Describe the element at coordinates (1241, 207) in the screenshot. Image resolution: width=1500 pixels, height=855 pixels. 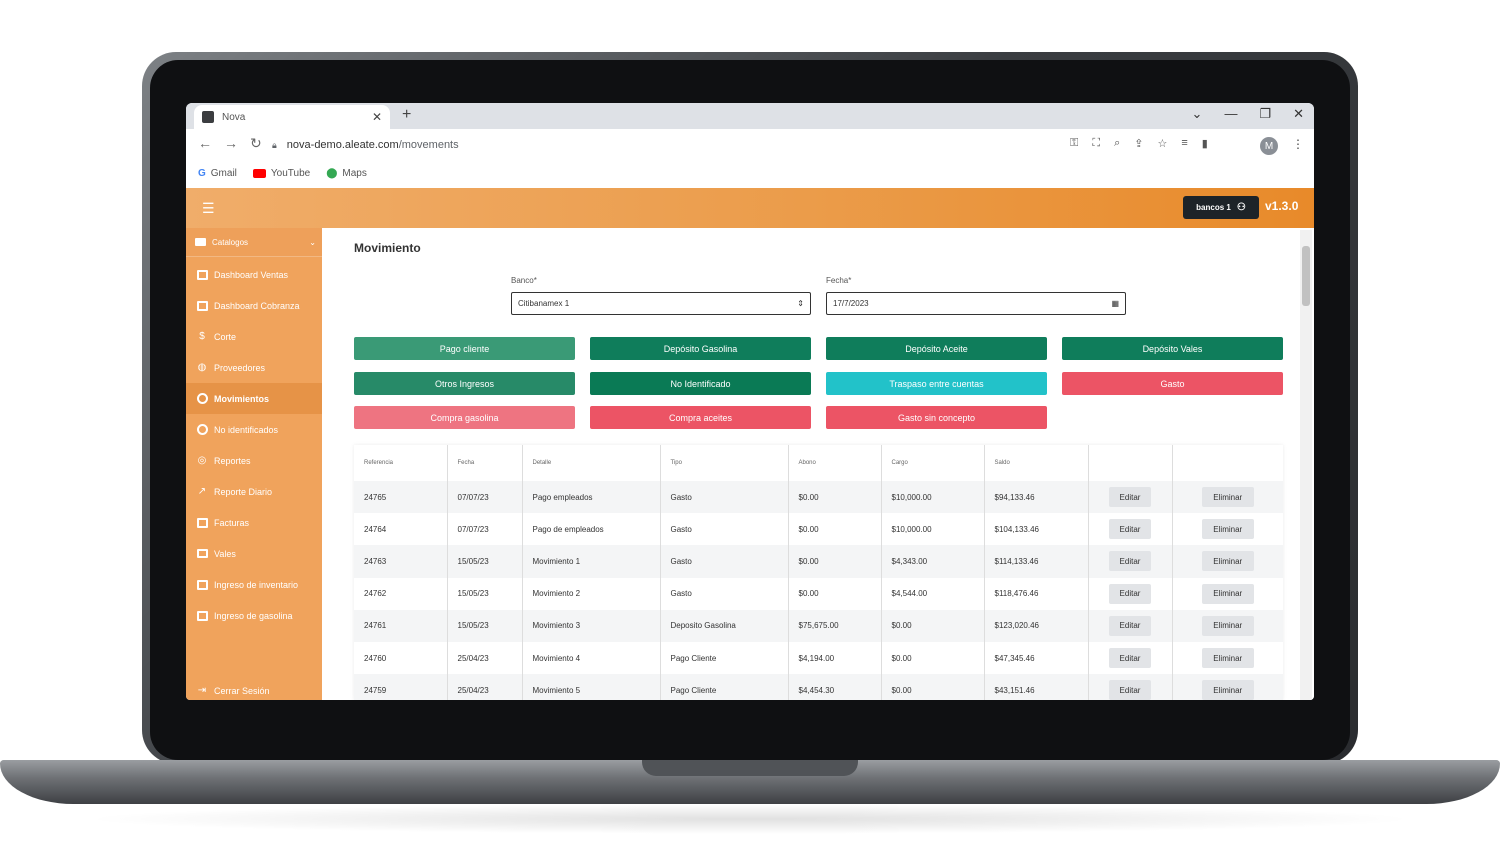
I see `user-icon: ⚇` at that location.